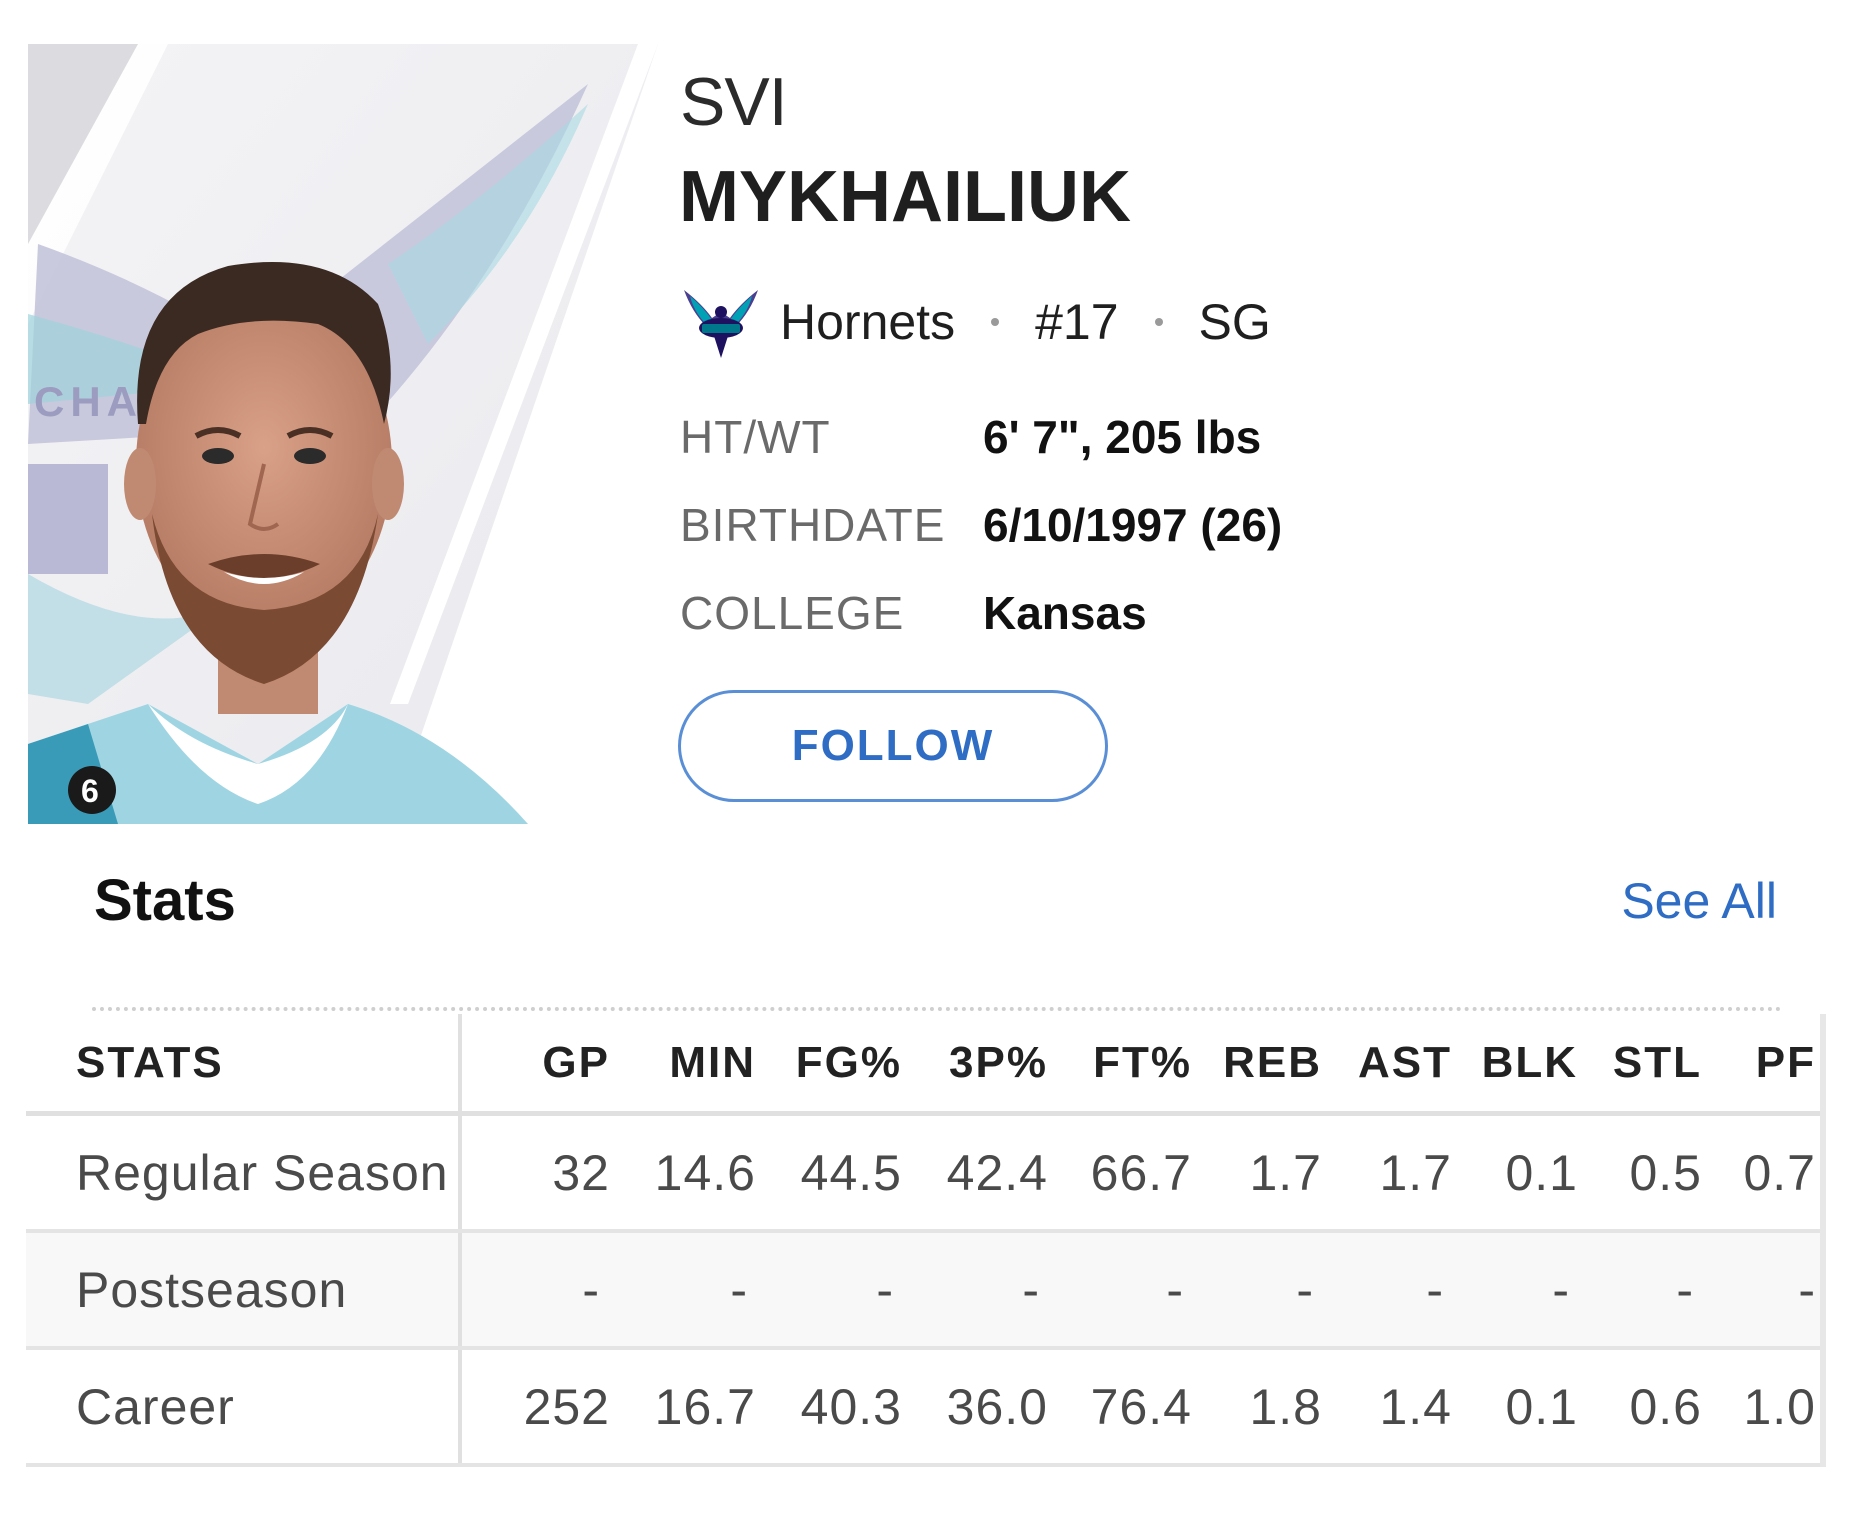  I want to click on table-cell: 0.7, so click(1779, 1172).